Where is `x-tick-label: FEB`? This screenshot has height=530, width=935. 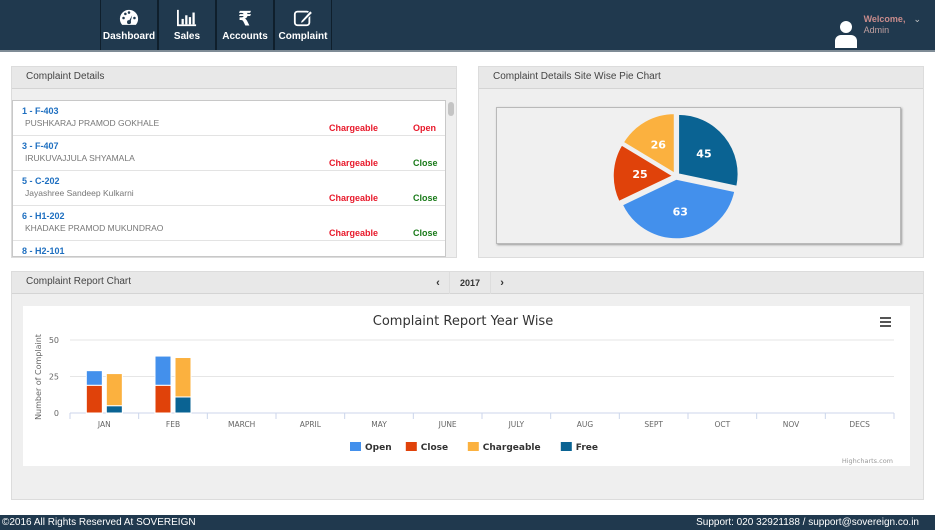
x-tick-label: FEB is located at coordinates (173, 424).